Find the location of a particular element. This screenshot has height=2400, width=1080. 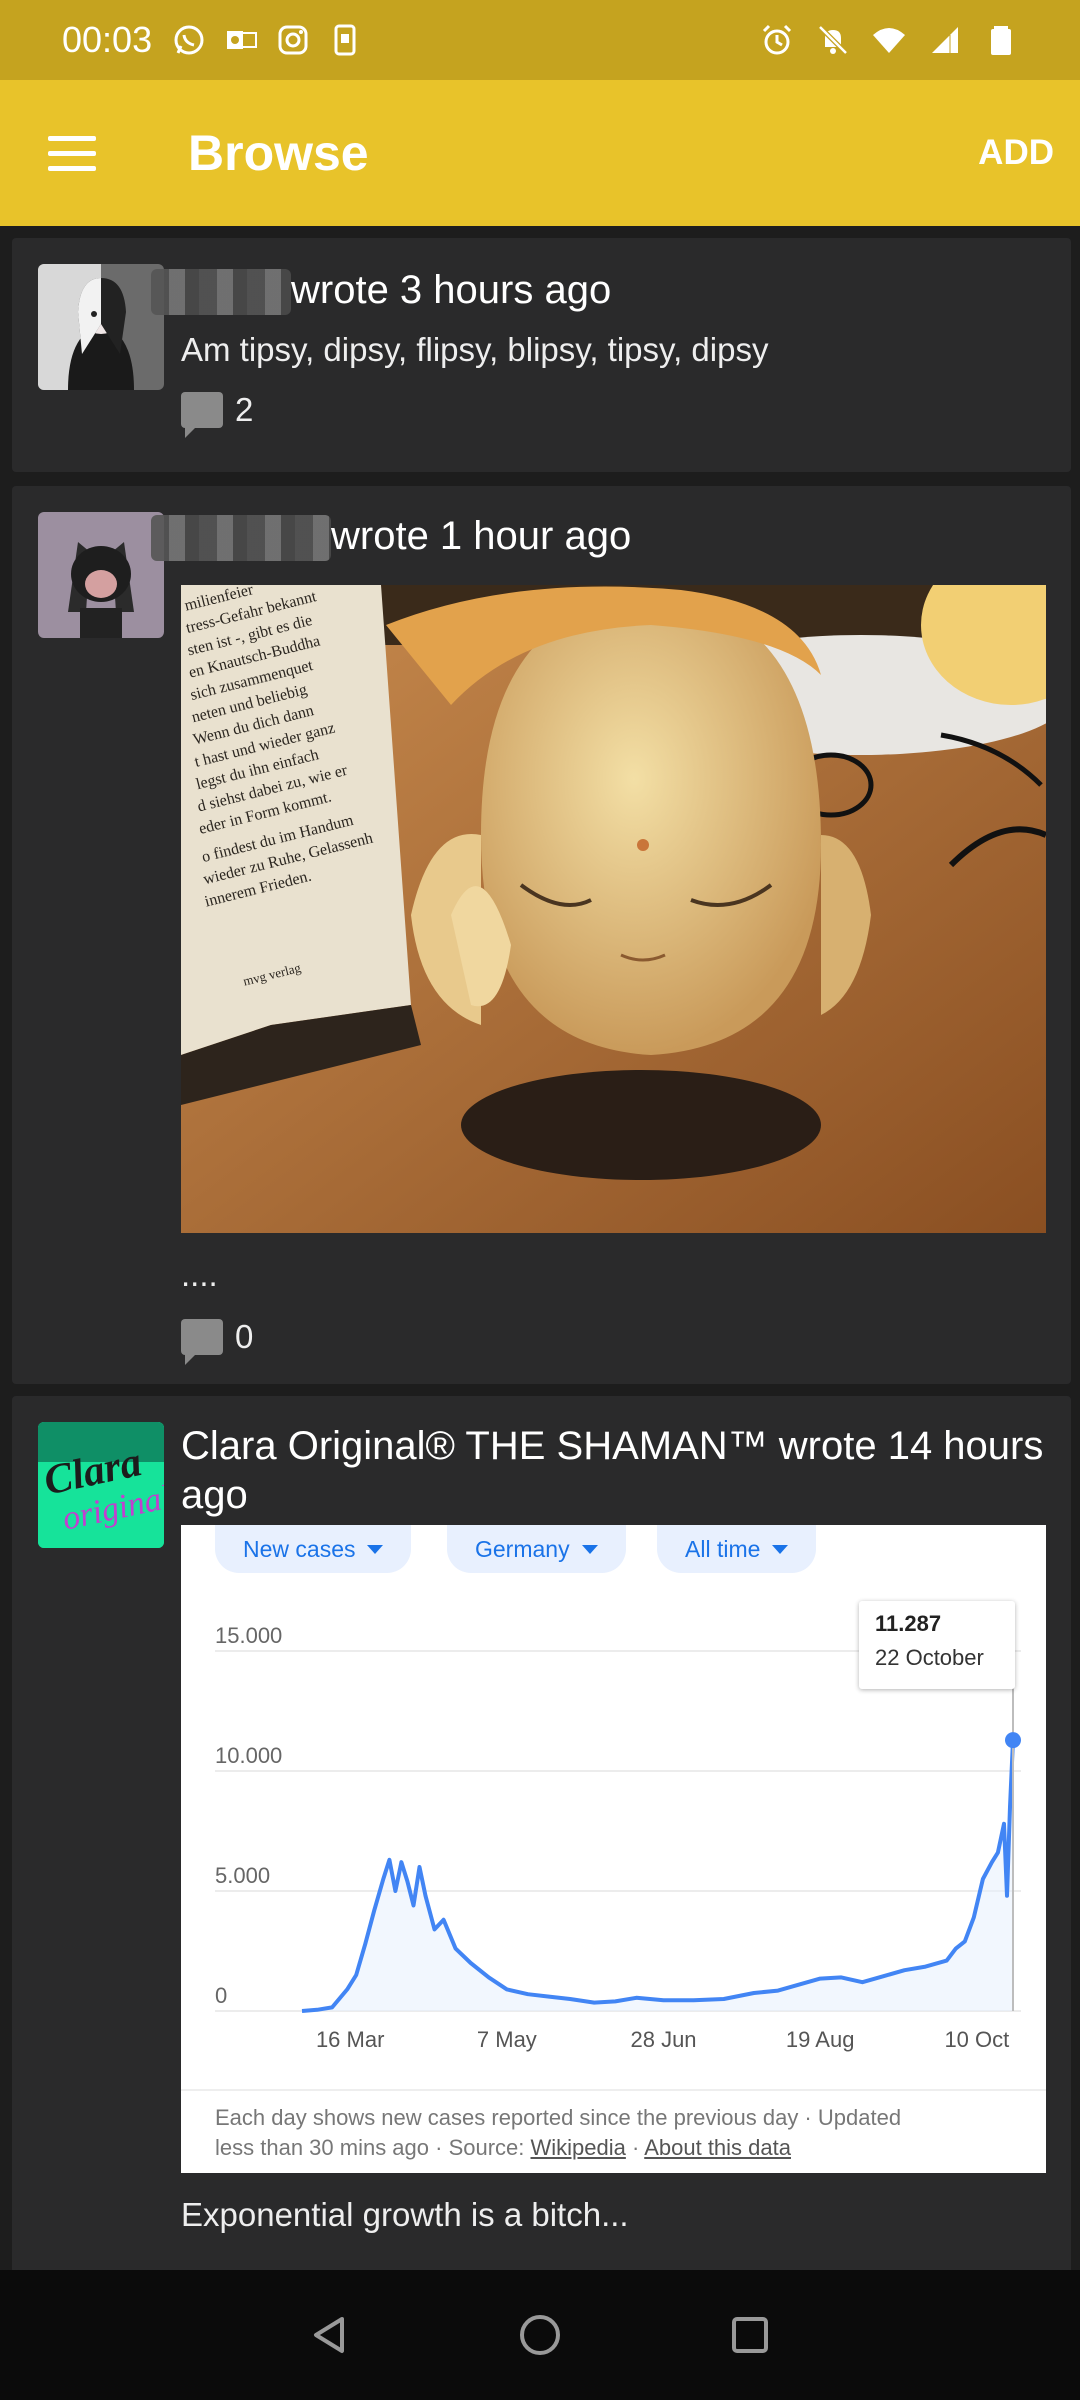

avatar: Clara original is located at coordinates (101, 1485).